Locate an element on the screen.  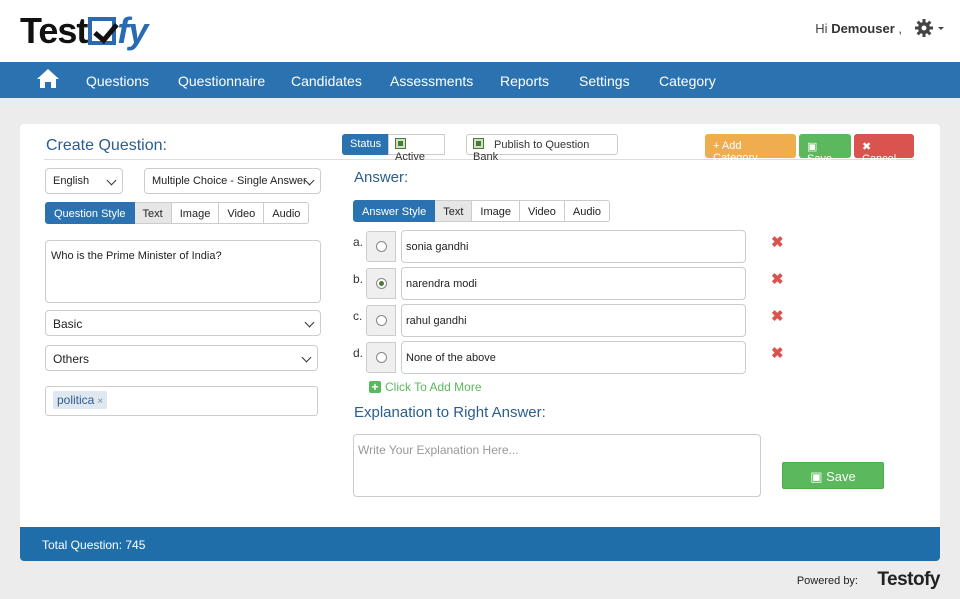
save-button: ▣ Save is located at coordinates (833, 475).